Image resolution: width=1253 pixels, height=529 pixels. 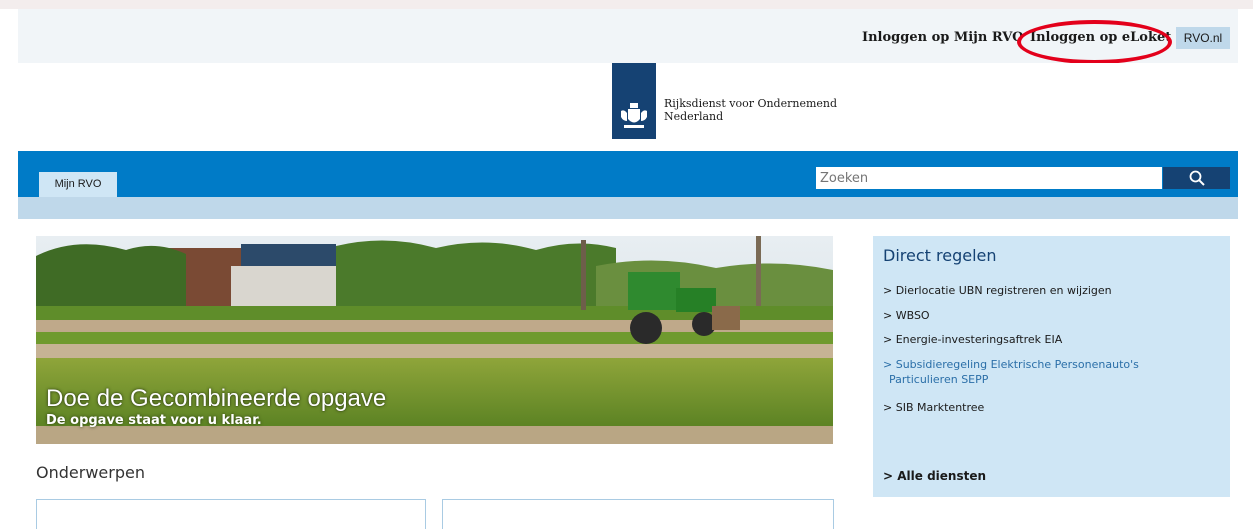 What do you see at coordinates (626, 4) in the screenshot?
I see `top-strip` at bounding box center [626, 4].